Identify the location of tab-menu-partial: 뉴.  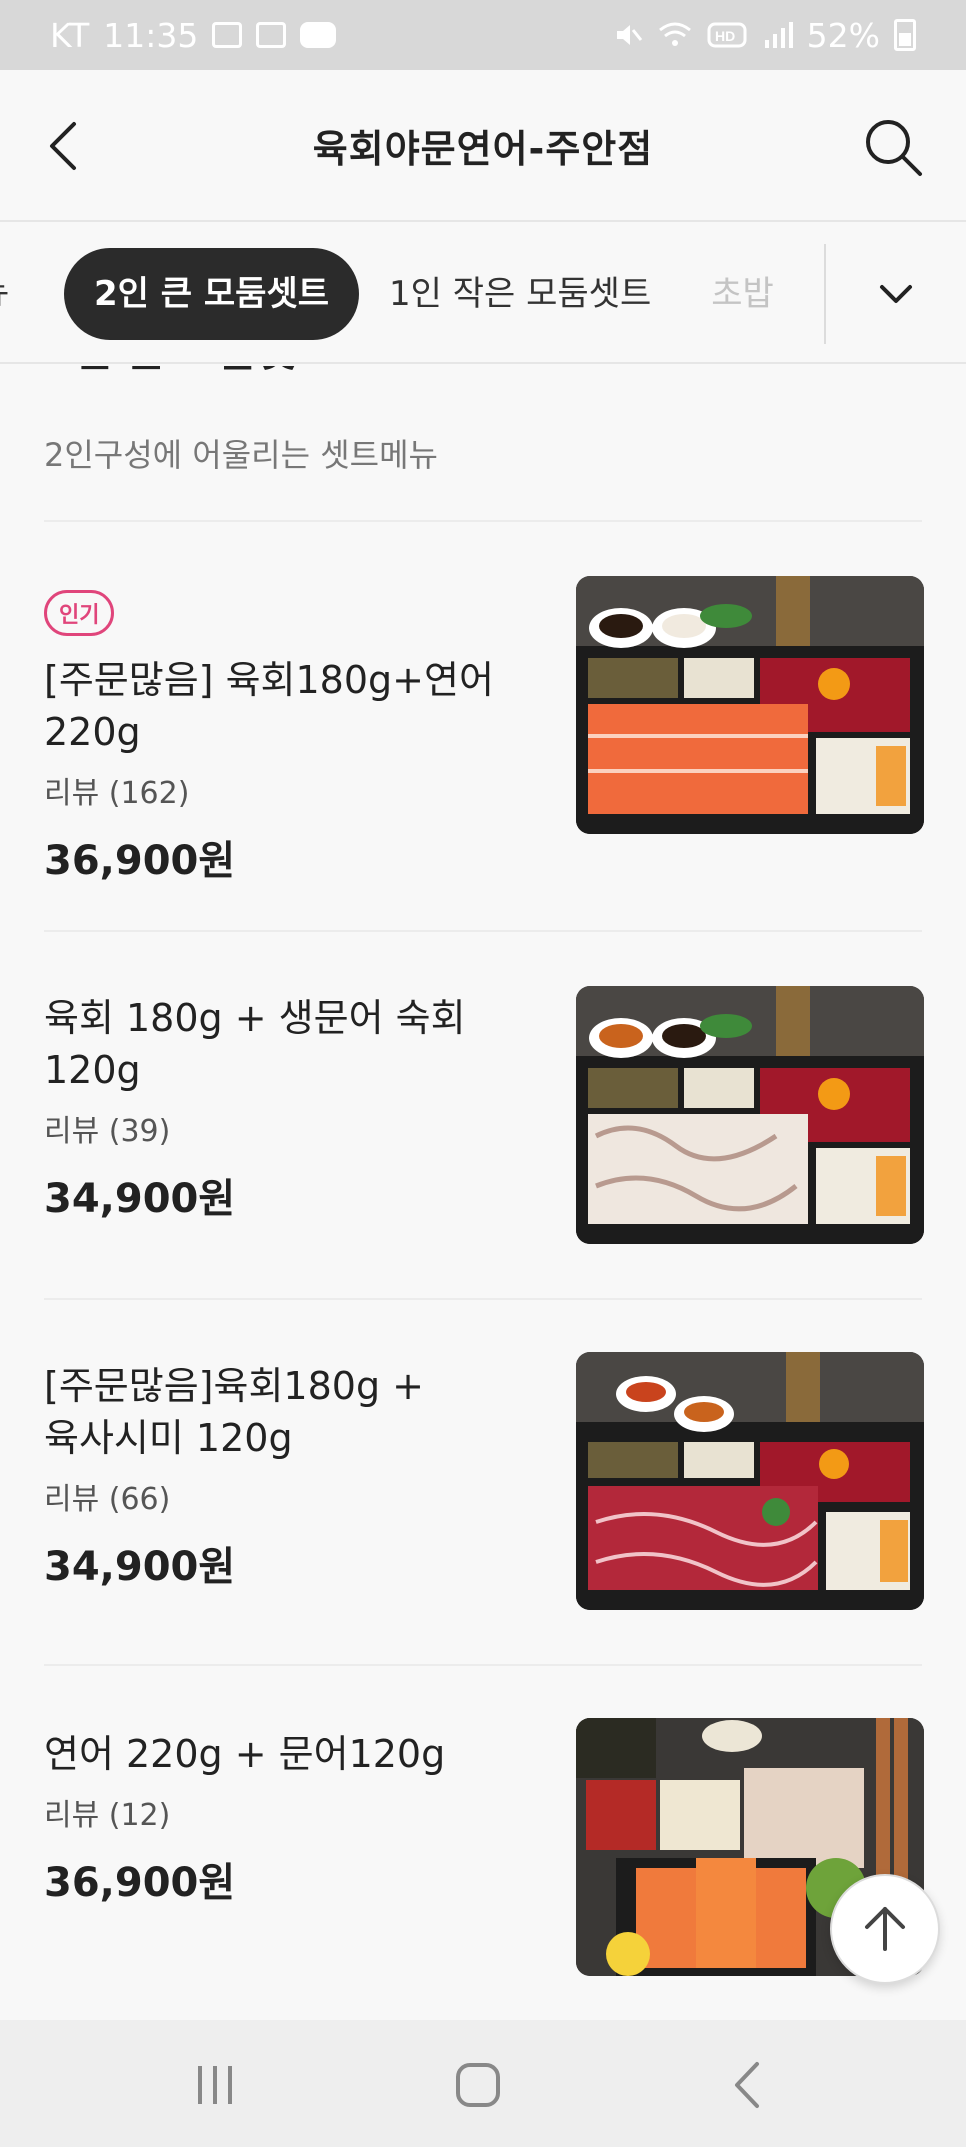
(4, 292).